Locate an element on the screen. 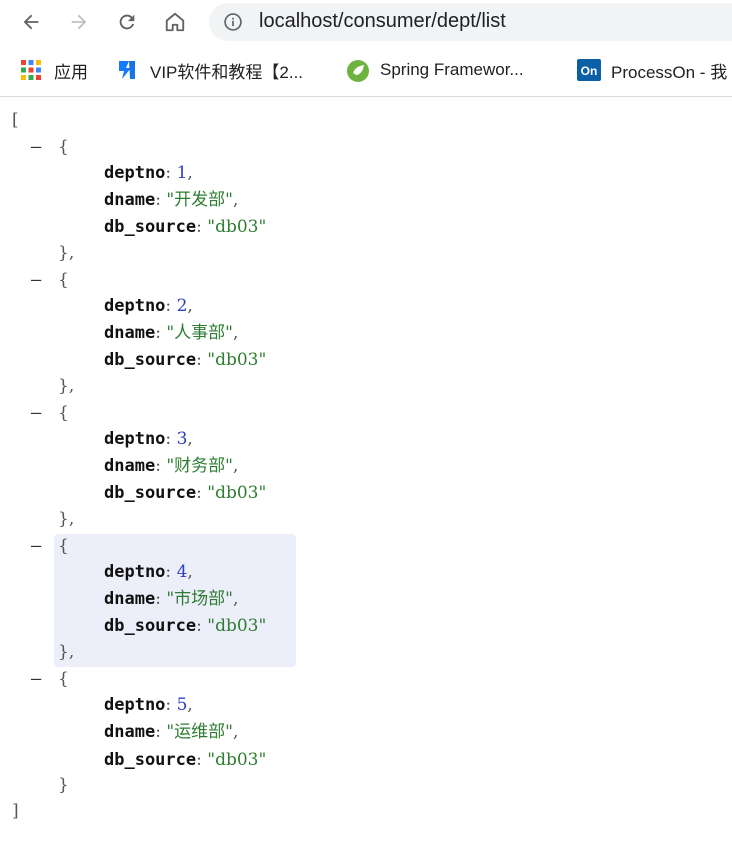 The height and width of the screenshot is (855, 732). deptno-value: 2 is located at coordinates (182, 306).